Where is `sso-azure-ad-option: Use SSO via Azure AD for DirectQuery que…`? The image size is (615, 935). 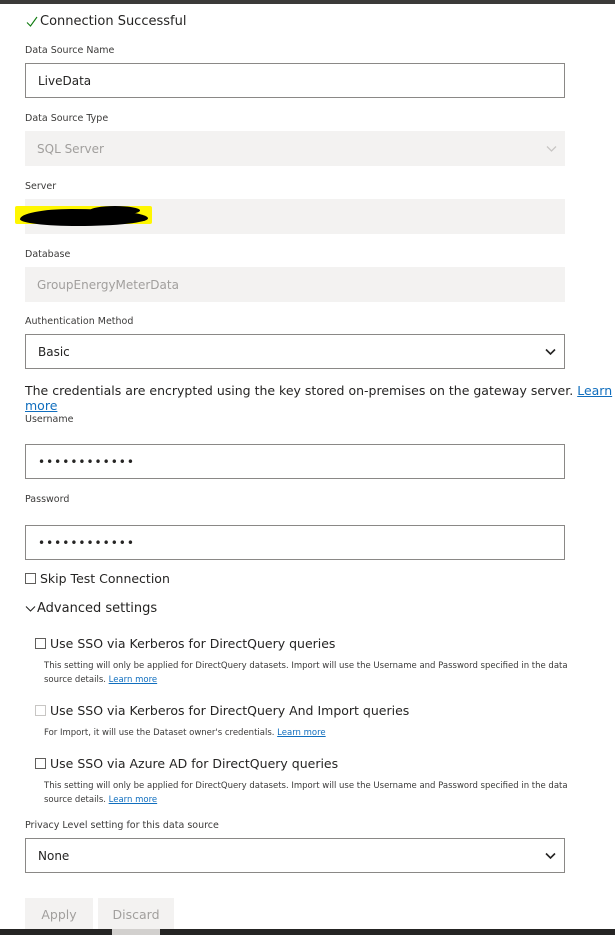
sso-azure-ad-option: Use SSO via Azure AD for DirectQuery que… is located at coordinates (186, 763).